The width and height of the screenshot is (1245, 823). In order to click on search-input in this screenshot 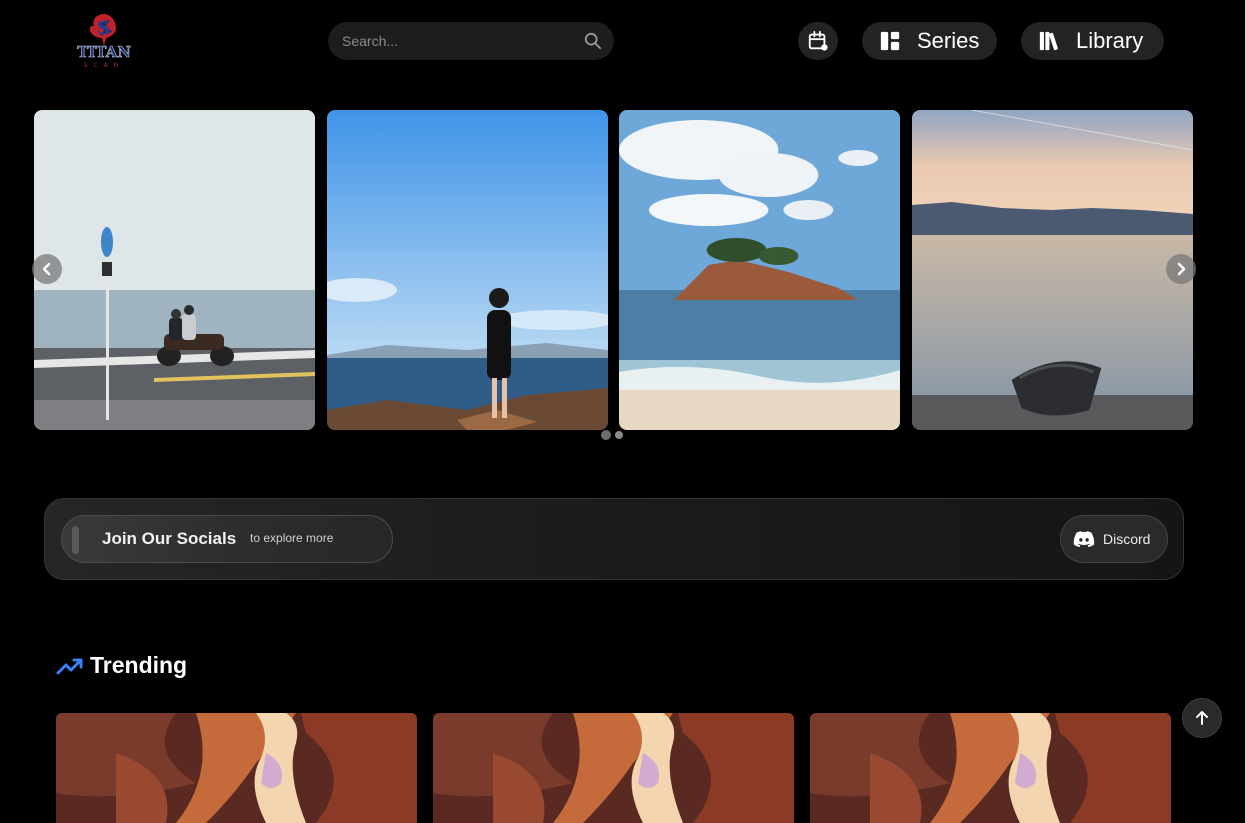, I will do `click(457, 41)`.